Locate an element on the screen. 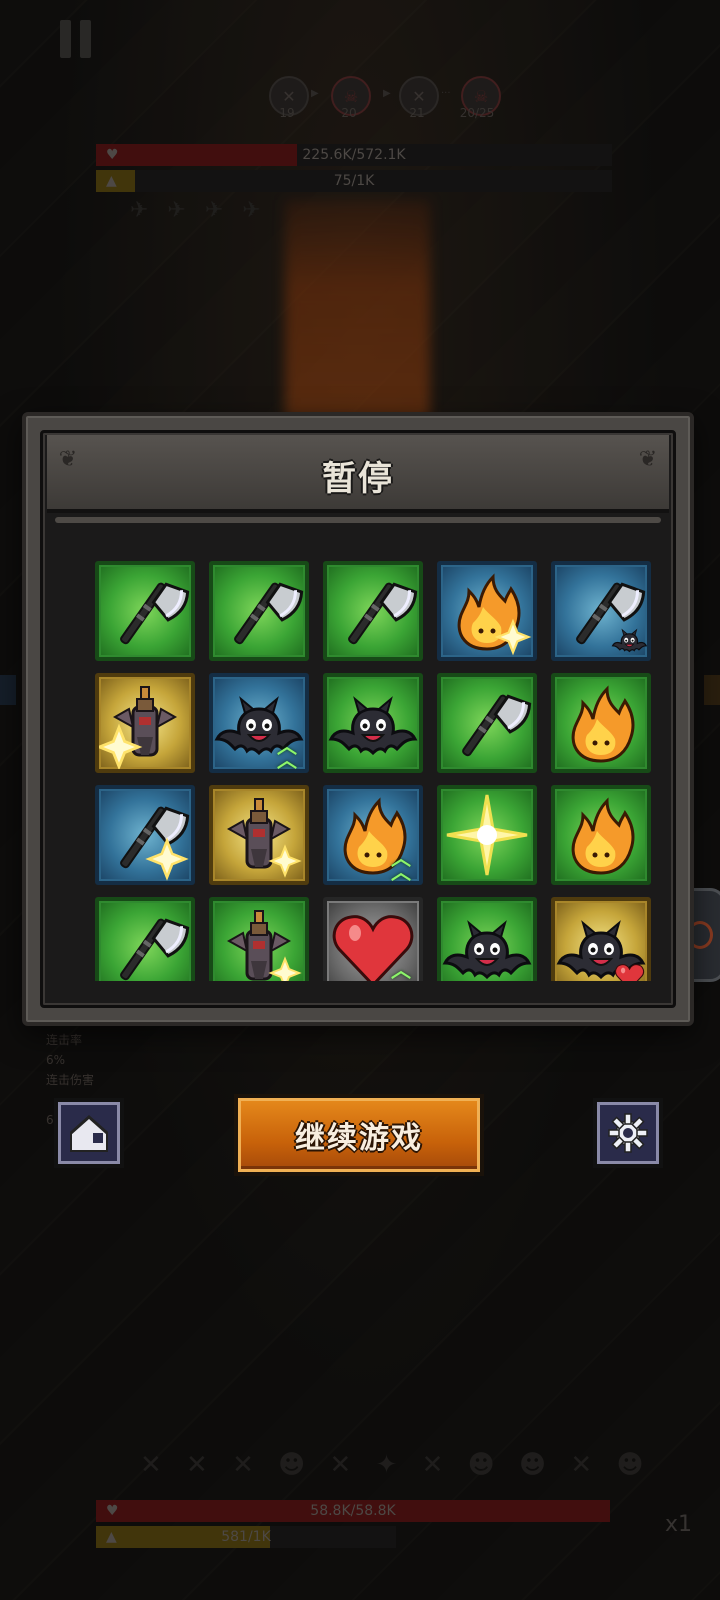  home-icon is located at coordinates (89, 1133).